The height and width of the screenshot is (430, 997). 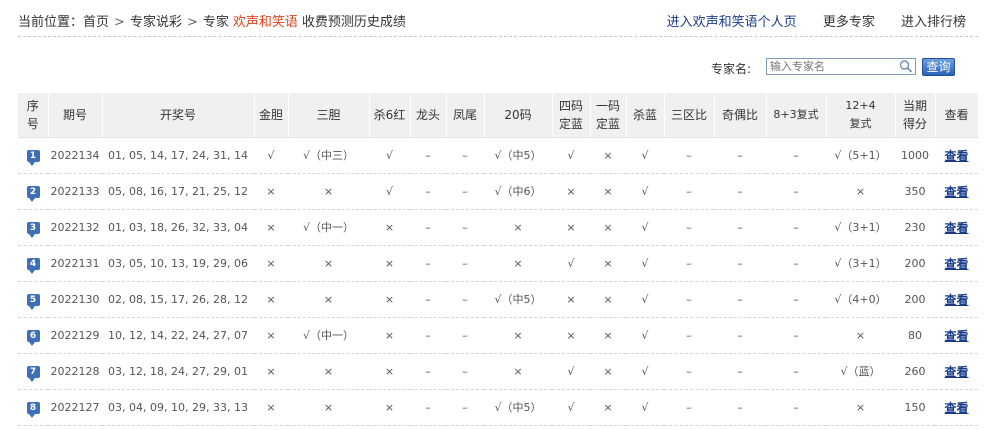 I want to click on draw-numbers-cell: 05, 08, 16, 17, 21, 25, 12, so click(x=178, y=191).